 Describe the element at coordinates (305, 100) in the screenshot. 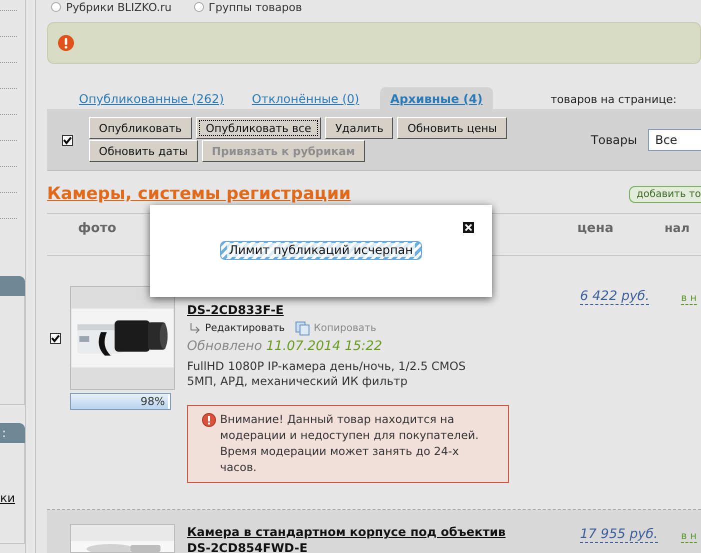

I see `tab: Отклонённые (0)` at that location.